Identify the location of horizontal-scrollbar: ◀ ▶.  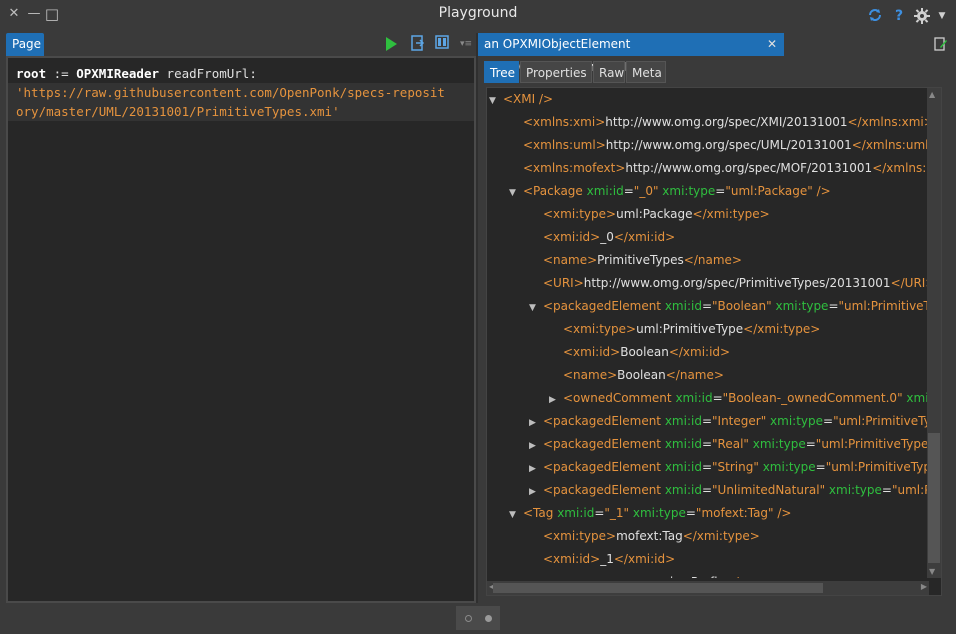
(708, 588).